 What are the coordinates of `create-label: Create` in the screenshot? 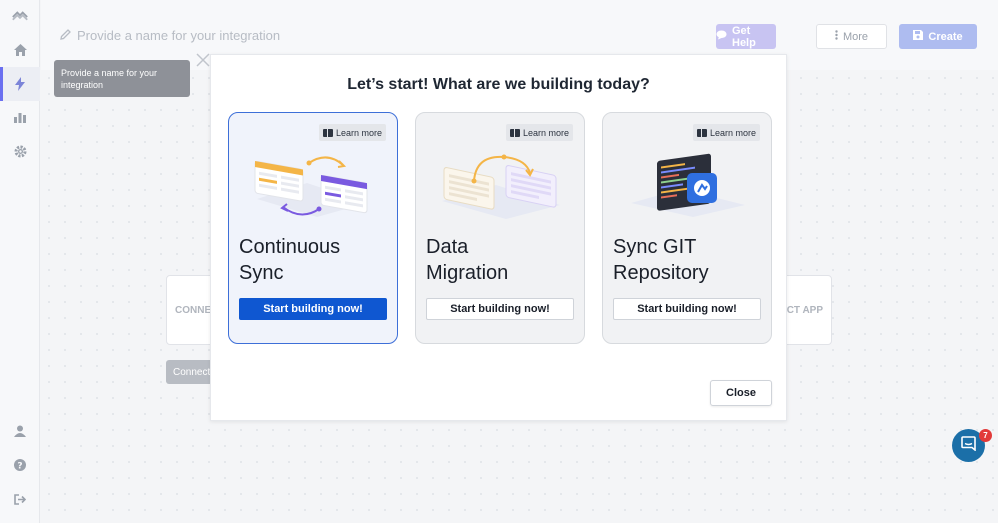 It's located at (945, 36).